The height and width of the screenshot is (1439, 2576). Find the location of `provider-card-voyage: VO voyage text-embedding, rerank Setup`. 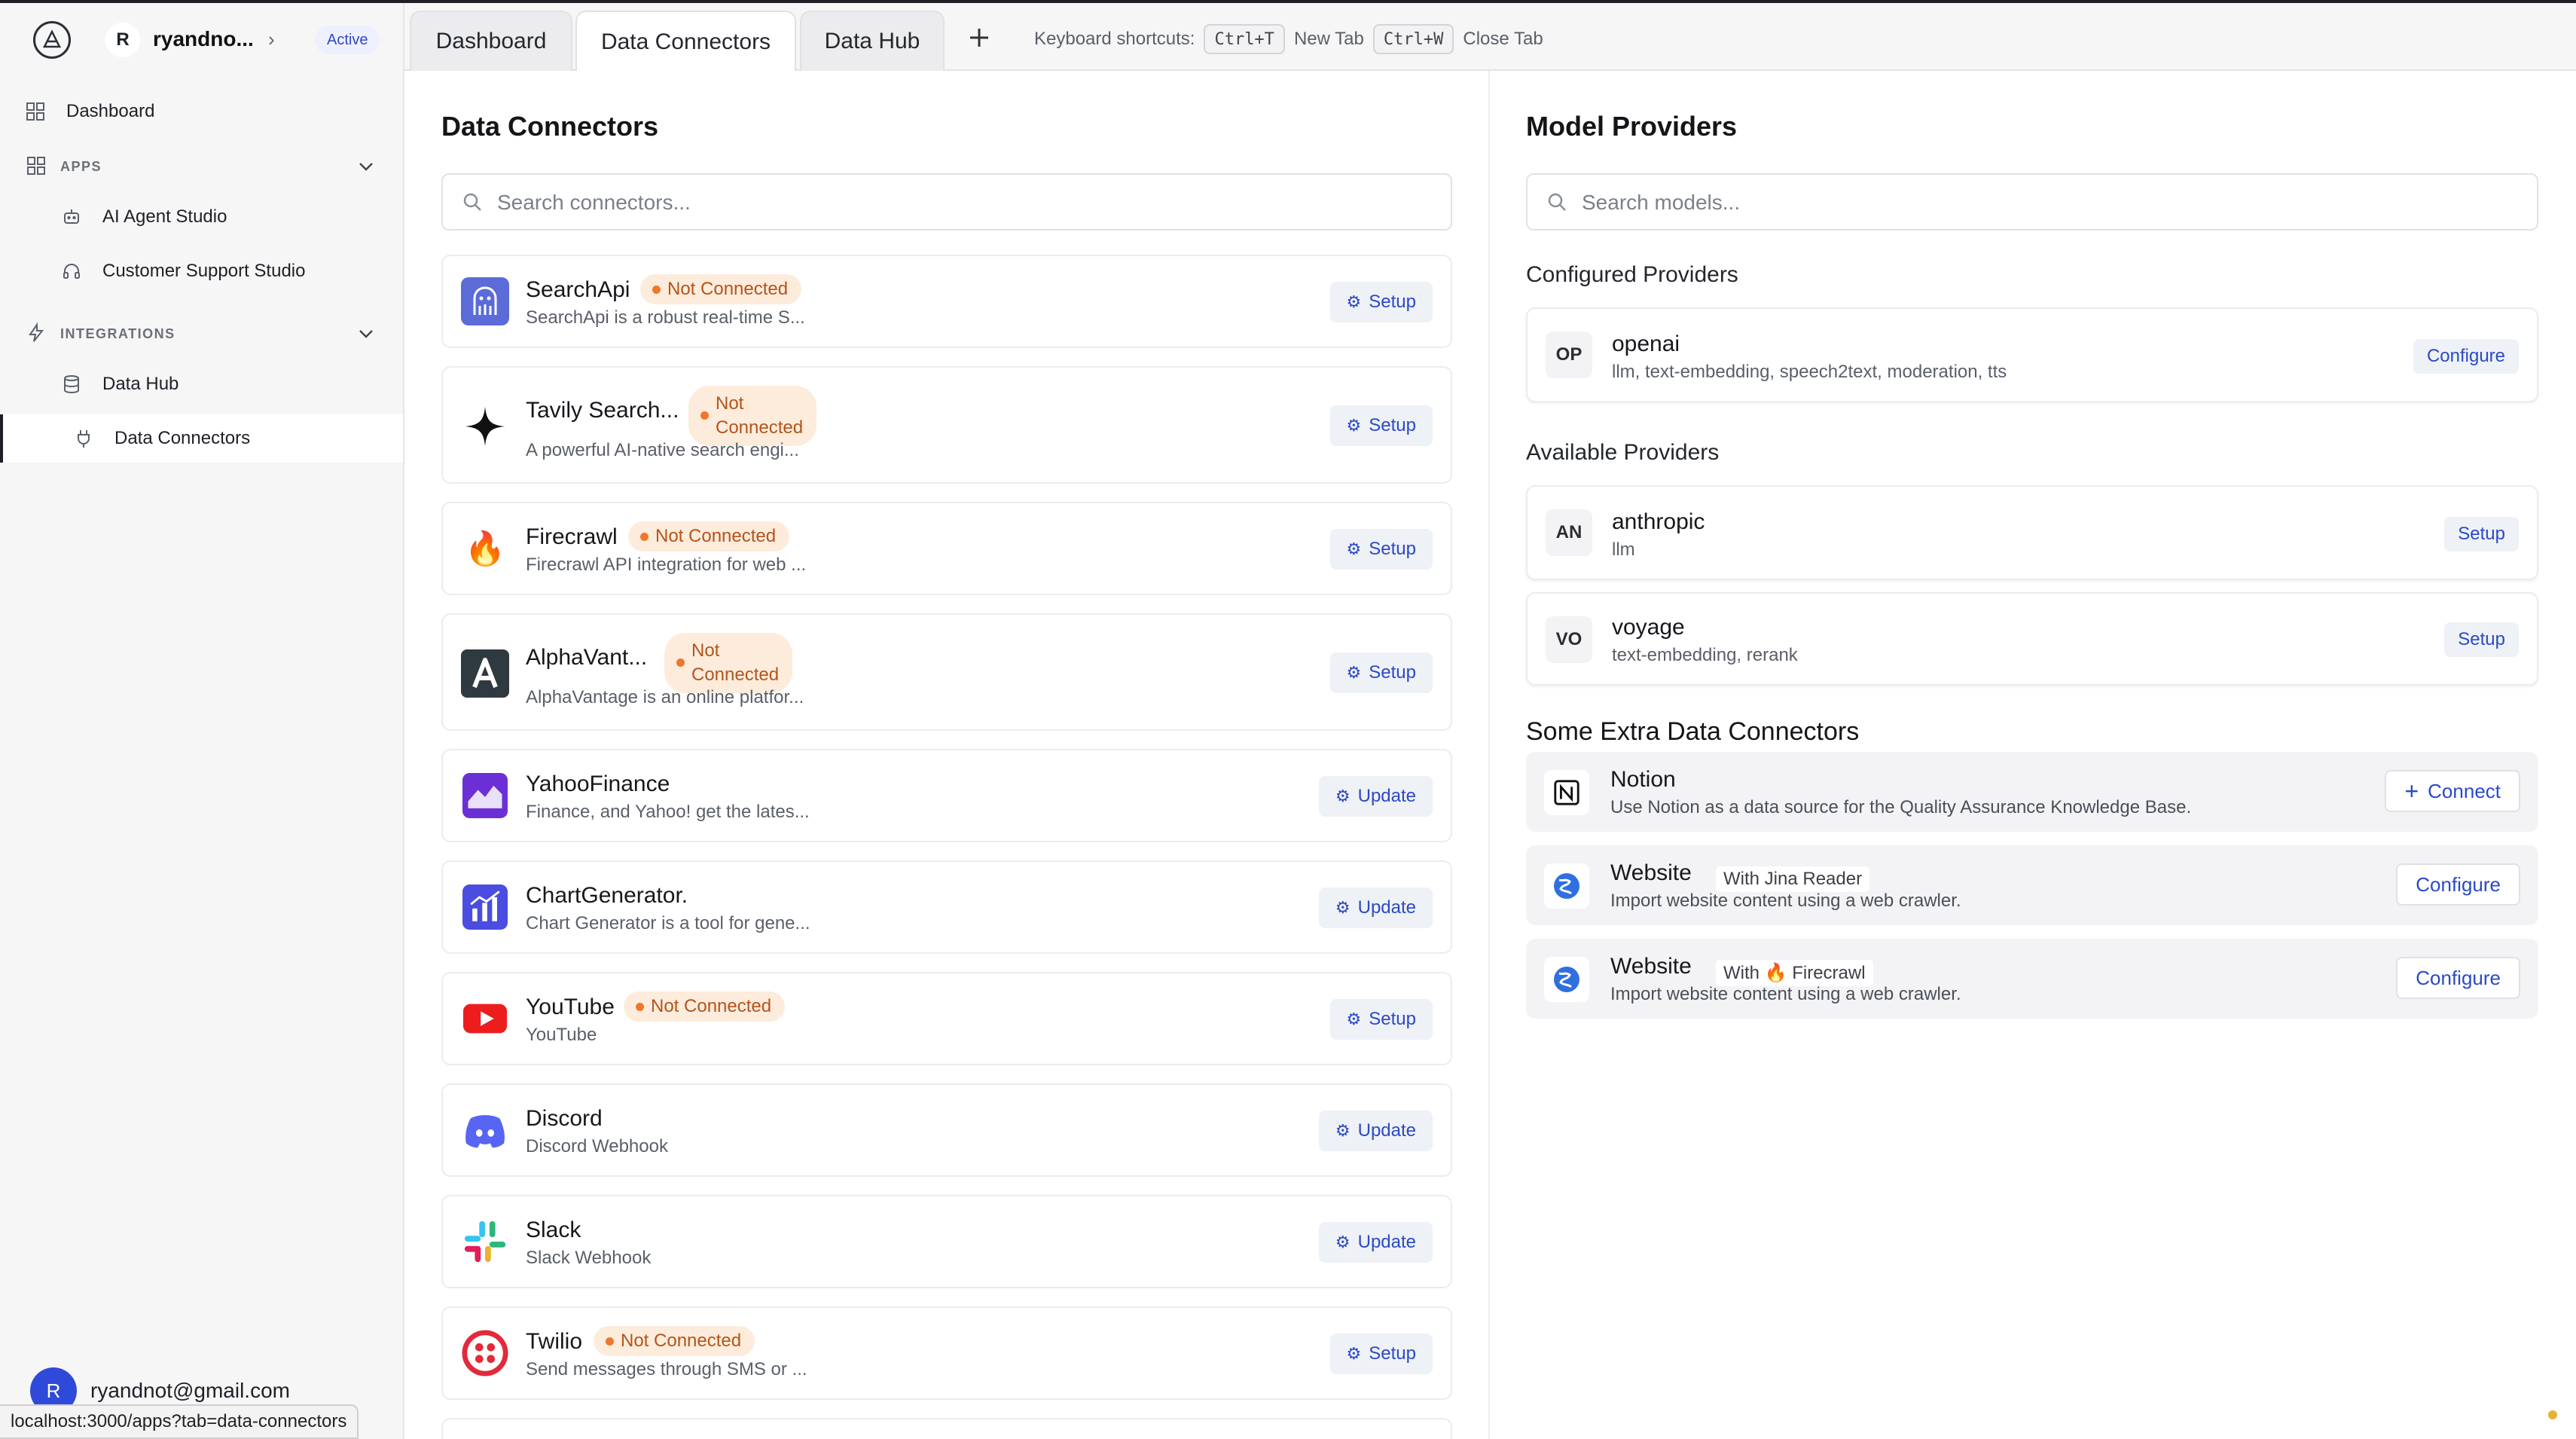

provider-card-voyage: VO voyage text-embedding, rerank Setup is located at coordinates (2032, 639).